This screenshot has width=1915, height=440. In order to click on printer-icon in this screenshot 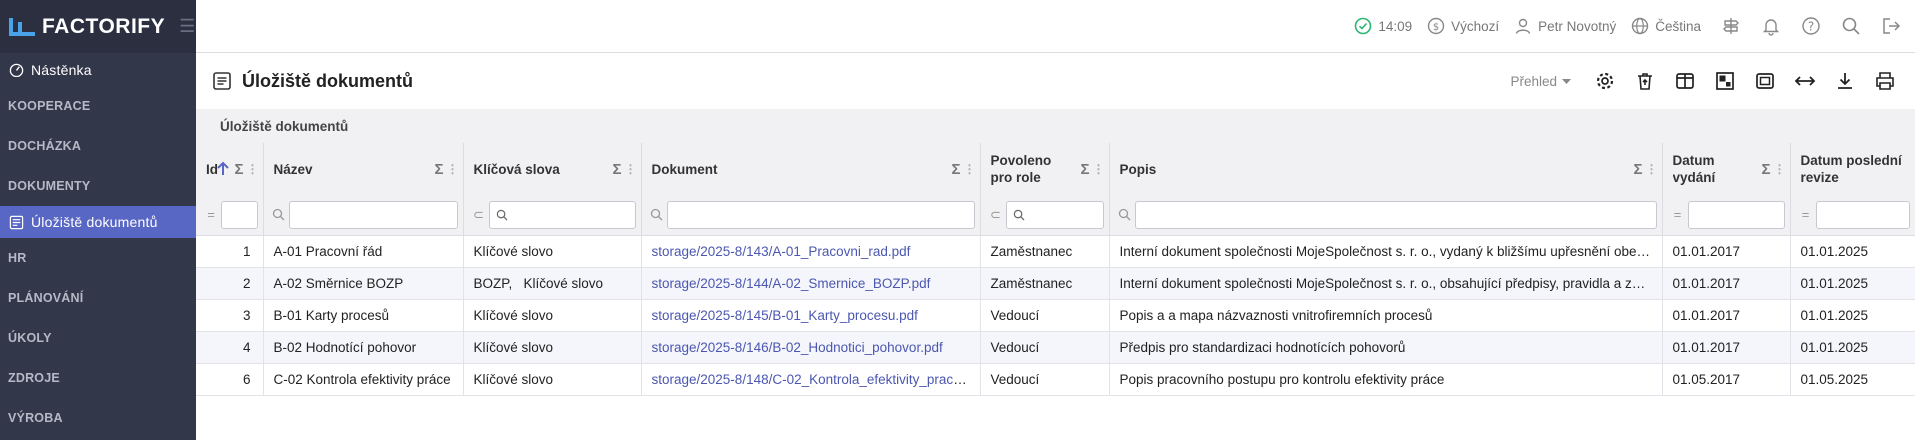, I will do `click(1885, 81)`.